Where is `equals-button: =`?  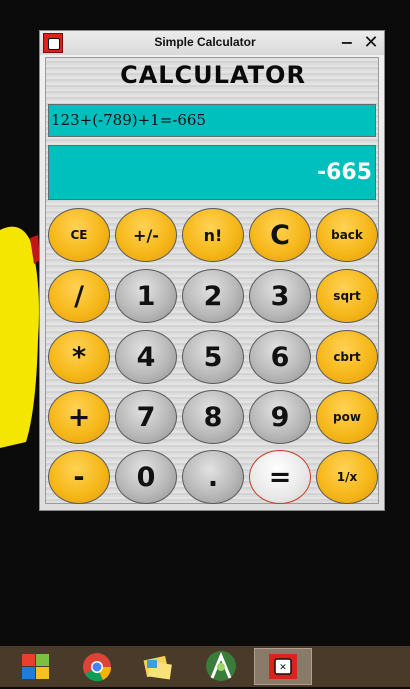
equals-button: = is located at coordinates (280, 477).